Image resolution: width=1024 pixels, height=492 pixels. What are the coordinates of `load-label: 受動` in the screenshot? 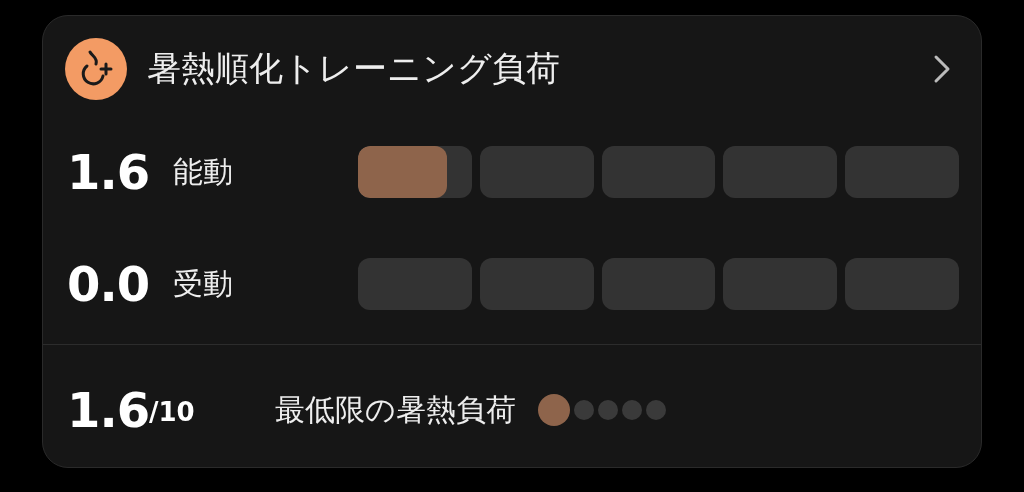 It's located at (203, 283).